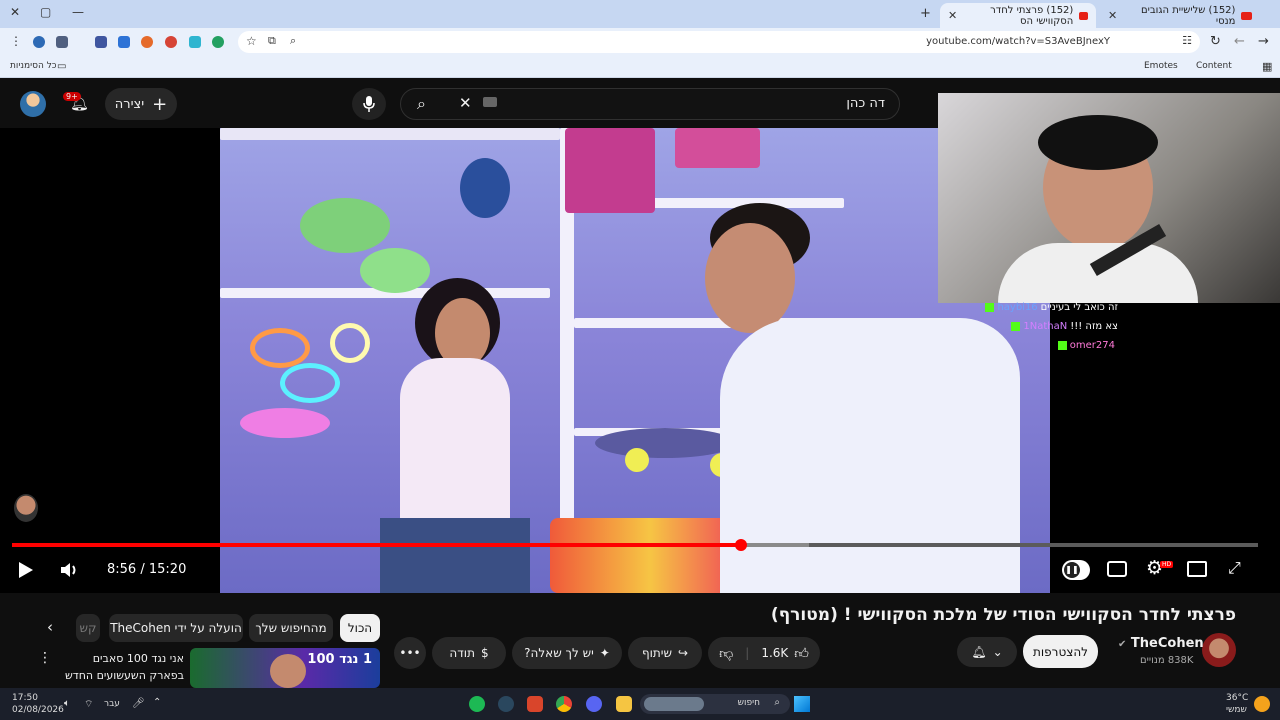  Describe the element at coordinates (1167, 643) in the screenshot. I see `channel-name: TheCohen` at that location.